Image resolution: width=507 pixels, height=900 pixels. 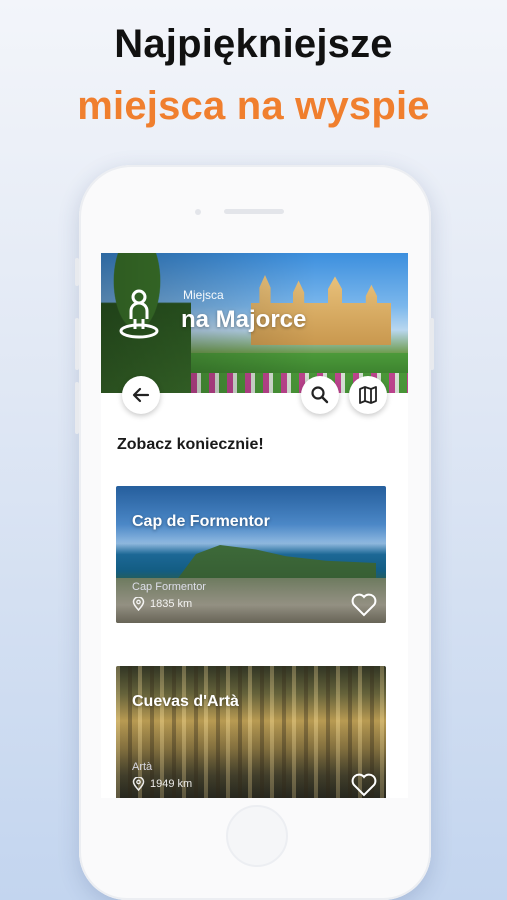 What do you see at coordinates (171, 604) in the screenshot?
I see `place-distance-value: 1835 km` at bounding box center [171, 604].